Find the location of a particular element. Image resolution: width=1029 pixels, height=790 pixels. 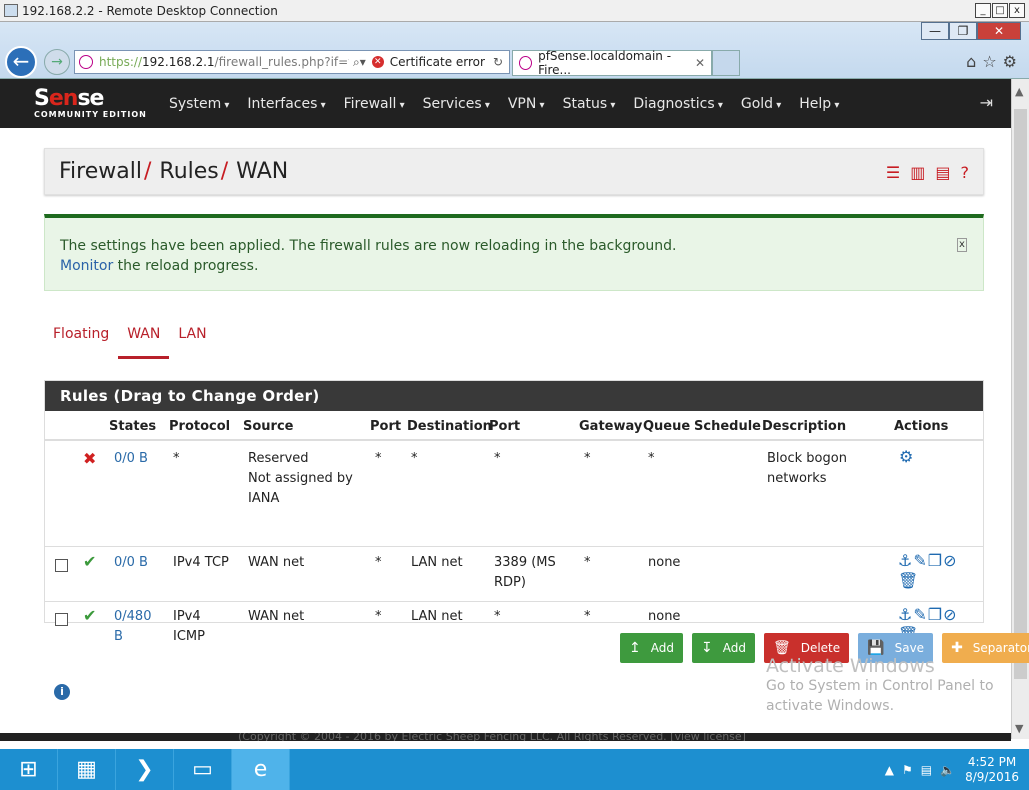

refresh-icon: ↻ is located at coordinates (498, 62).